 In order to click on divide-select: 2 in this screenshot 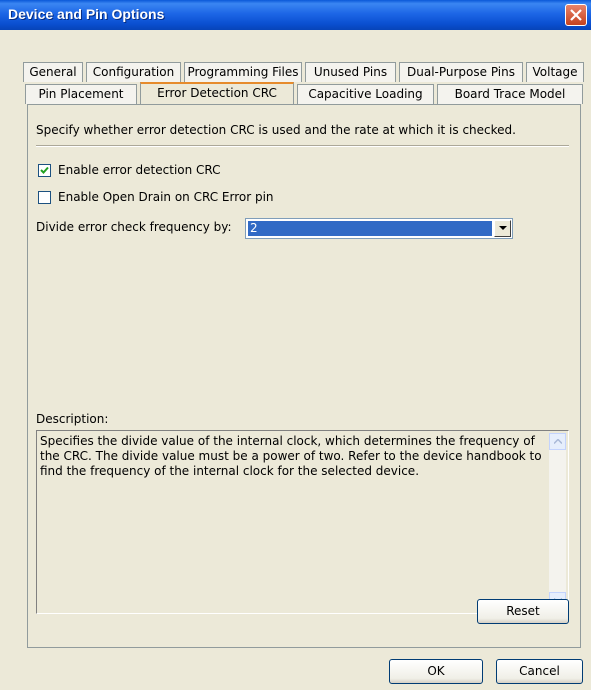, I will do `click(379, 228)`.